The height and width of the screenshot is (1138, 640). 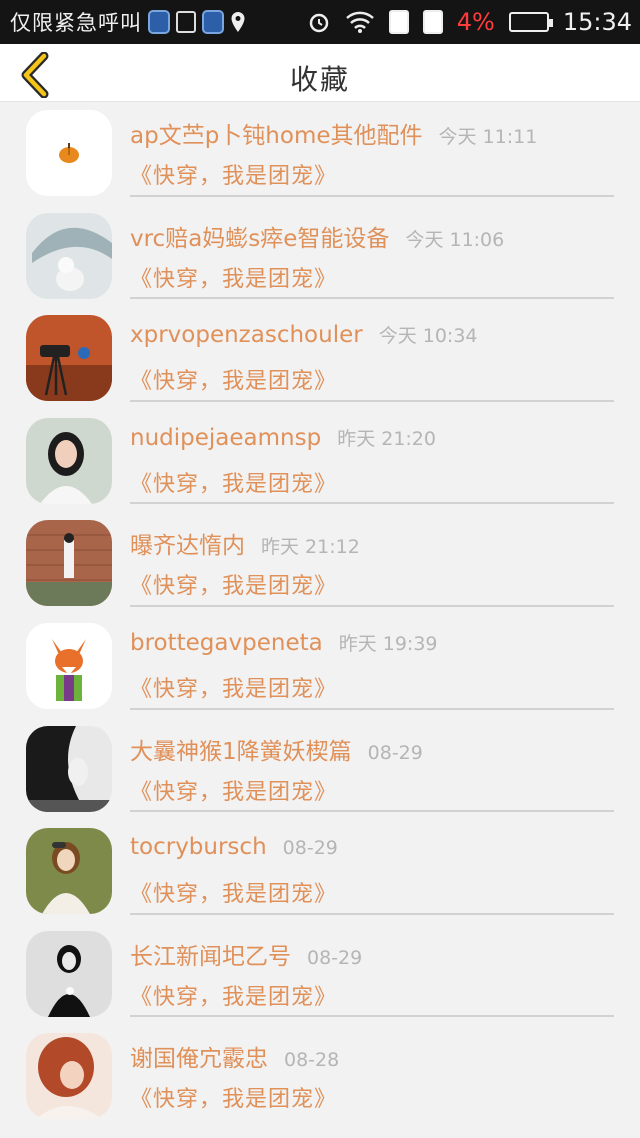 I want to click on fox-character-icon, so click(x=69, y=665).